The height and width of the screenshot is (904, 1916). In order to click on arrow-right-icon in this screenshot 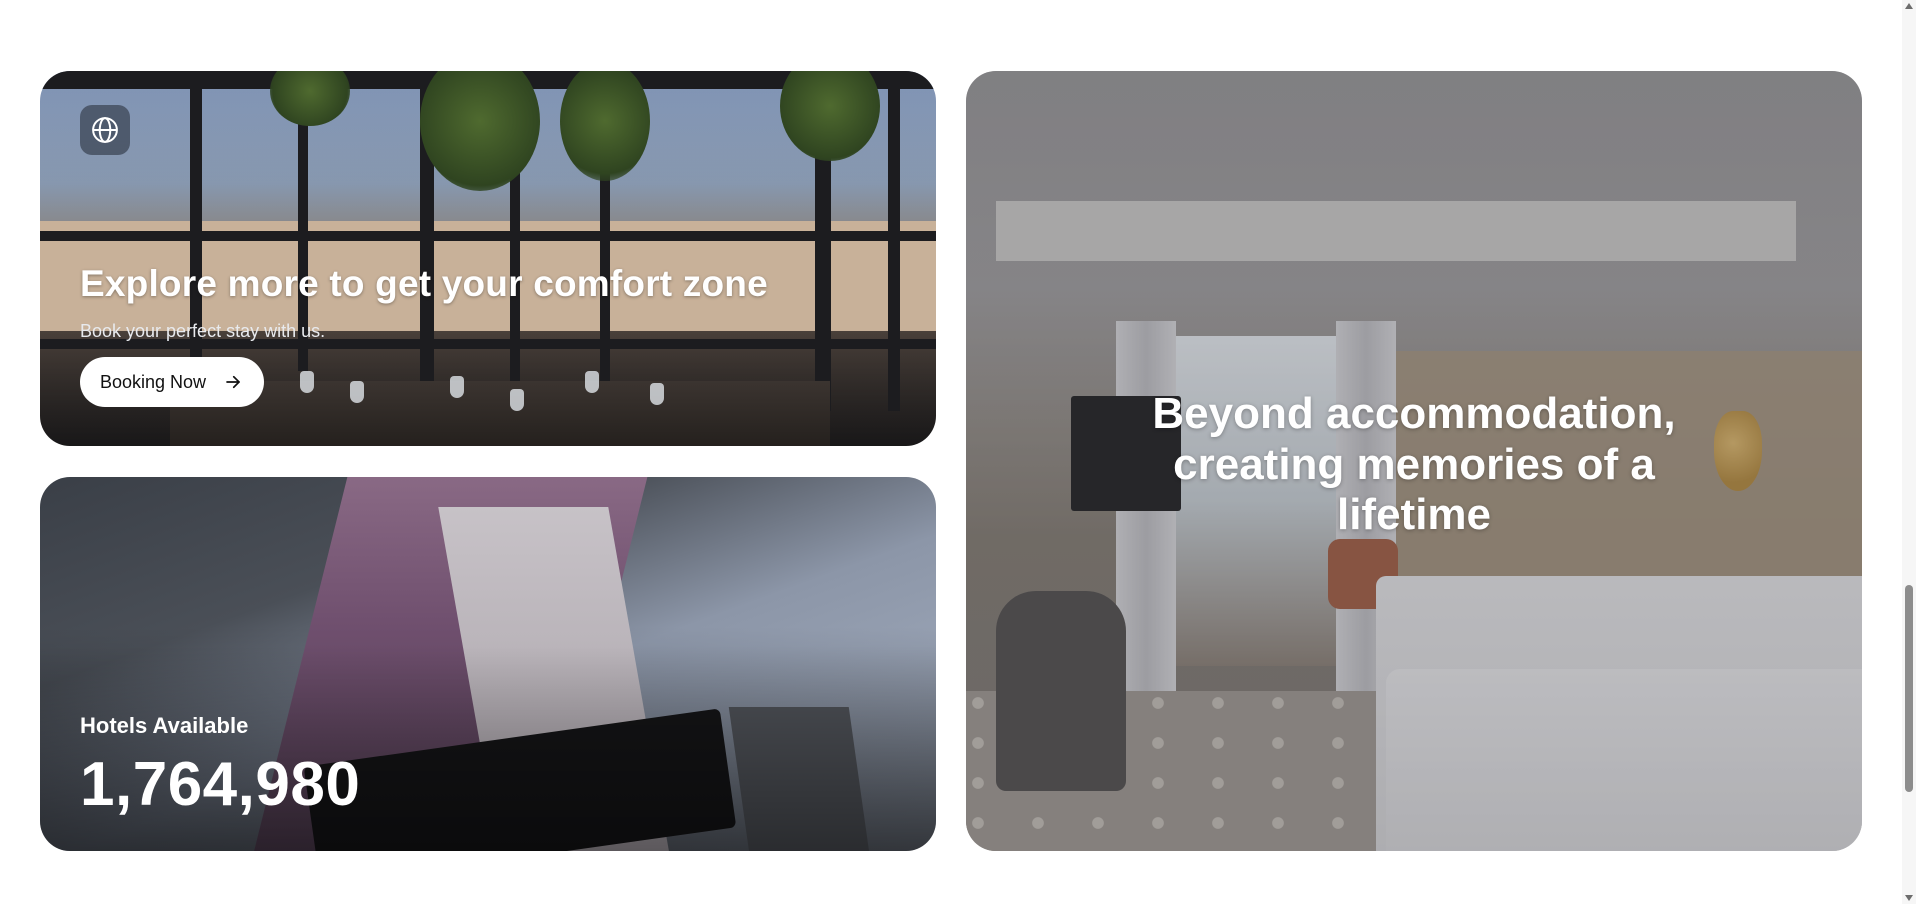, I will do `click(233, 382)`.